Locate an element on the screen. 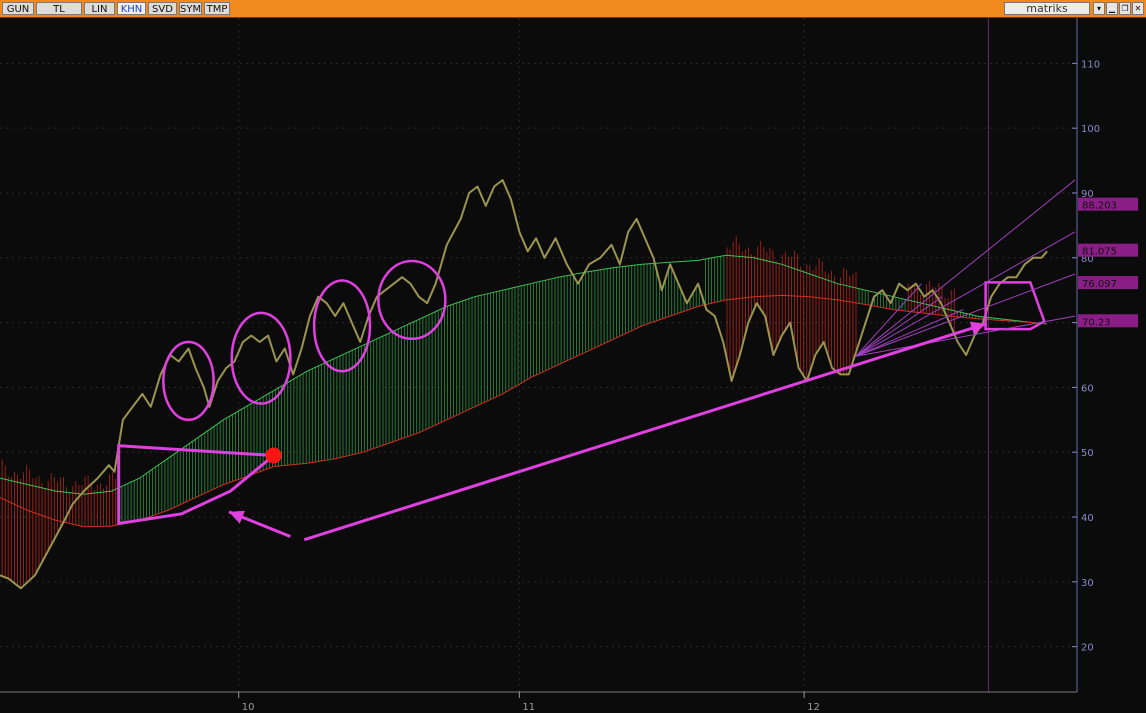 This screenshot has width=1146, height=713. tab-khn: KHN is located at coordinates (131, 8).